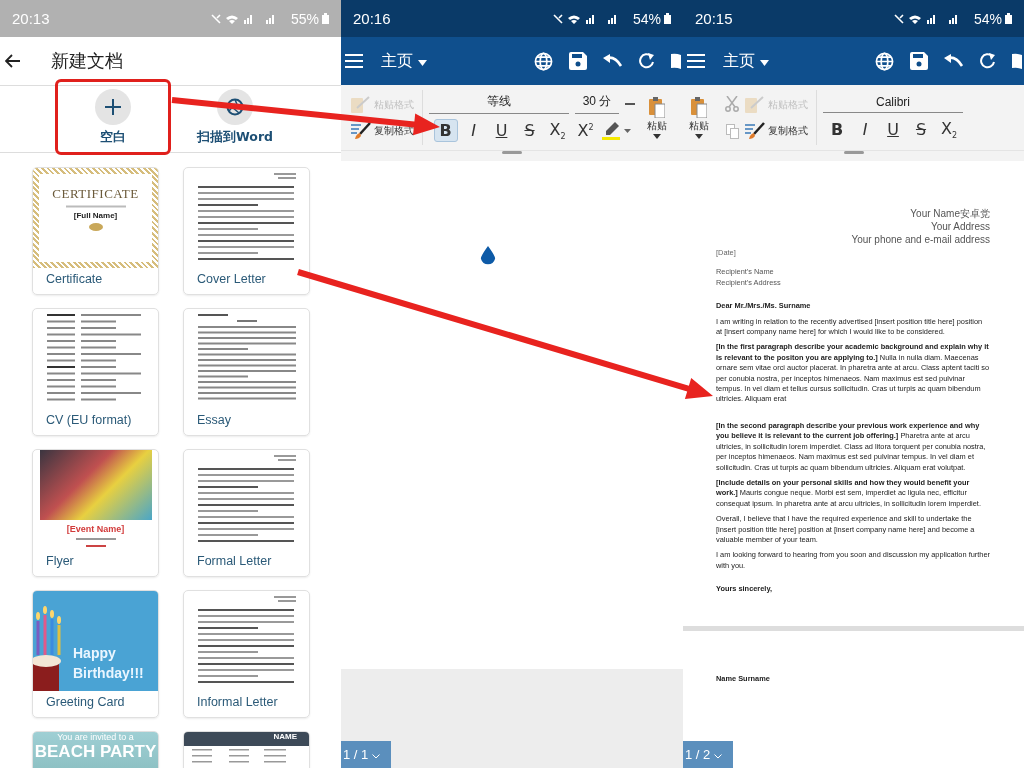 The height and width of the screenshot is (768, 1024). Describe the element at coordinates (95, 194) in the screenshot. I see `preview-heading: CERTIFICATE` at that location.